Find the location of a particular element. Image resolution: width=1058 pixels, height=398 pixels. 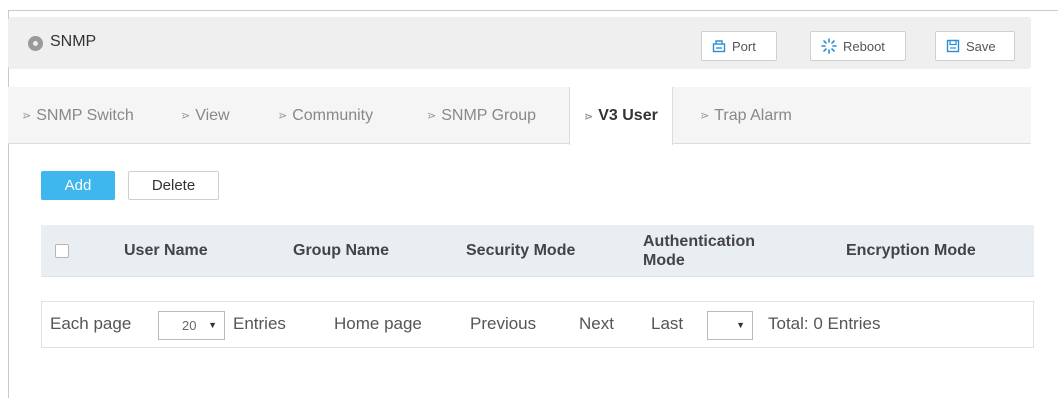

page-size-value: 20 is located at coordinates (189, 325).